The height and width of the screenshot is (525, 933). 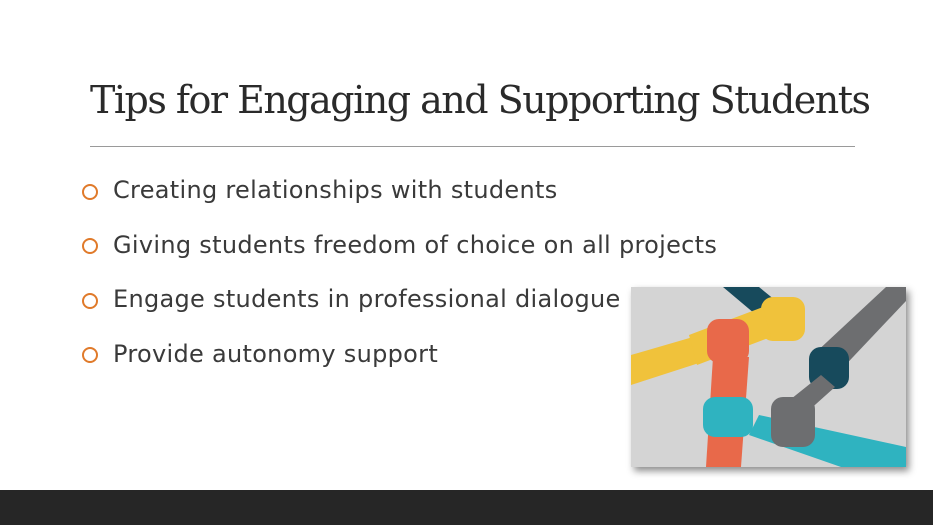 What do you see at coordinates (335, 190) in the screenshot?
I see `bullet-text: Creating relationships with students` at bounding box center [335, 190].